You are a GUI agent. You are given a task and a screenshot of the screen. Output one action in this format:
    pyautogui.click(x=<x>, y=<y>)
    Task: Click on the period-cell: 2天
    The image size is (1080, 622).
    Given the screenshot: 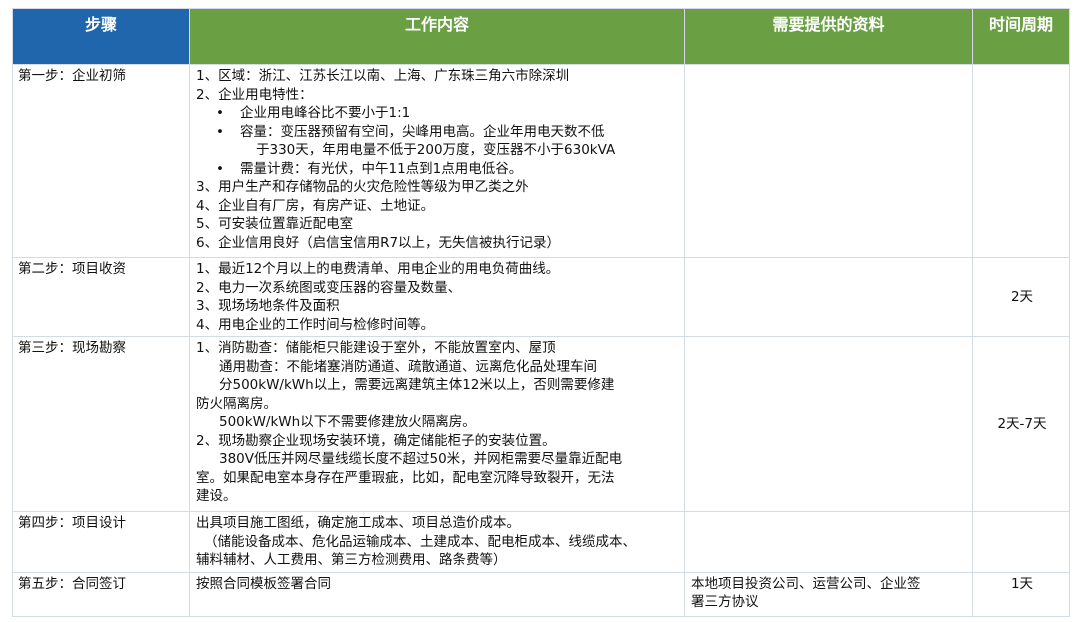 What is the action you would take?
    pyautogui.click(x=1021, y=297)
    